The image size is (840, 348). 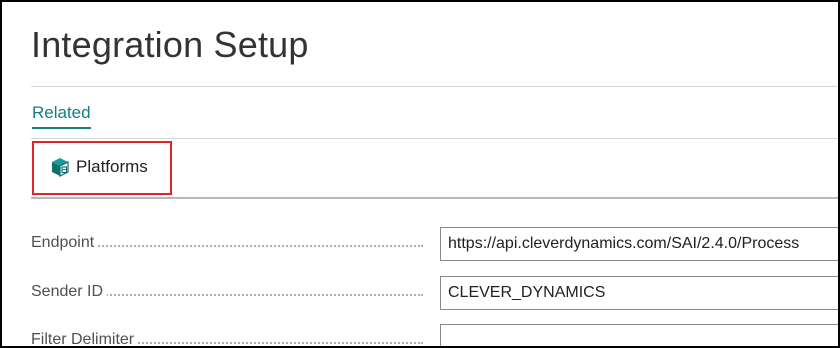 What do you see at coordinates (434, 86) in the screenshot?
I see `title-divider` at bounding box center [434, 86].